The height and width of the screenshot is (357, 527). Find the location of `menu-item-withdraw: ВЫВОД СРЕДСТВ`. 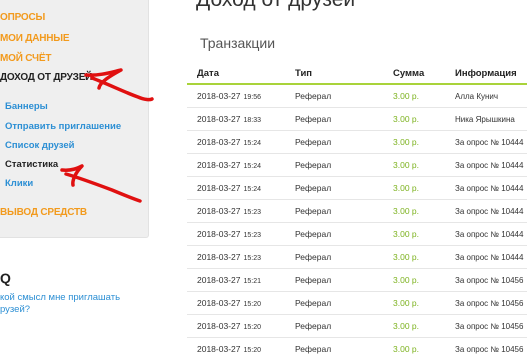

menu-item-withdraw: ВЫВОД СРЕДСТВ is located at coordinates (43, 212).